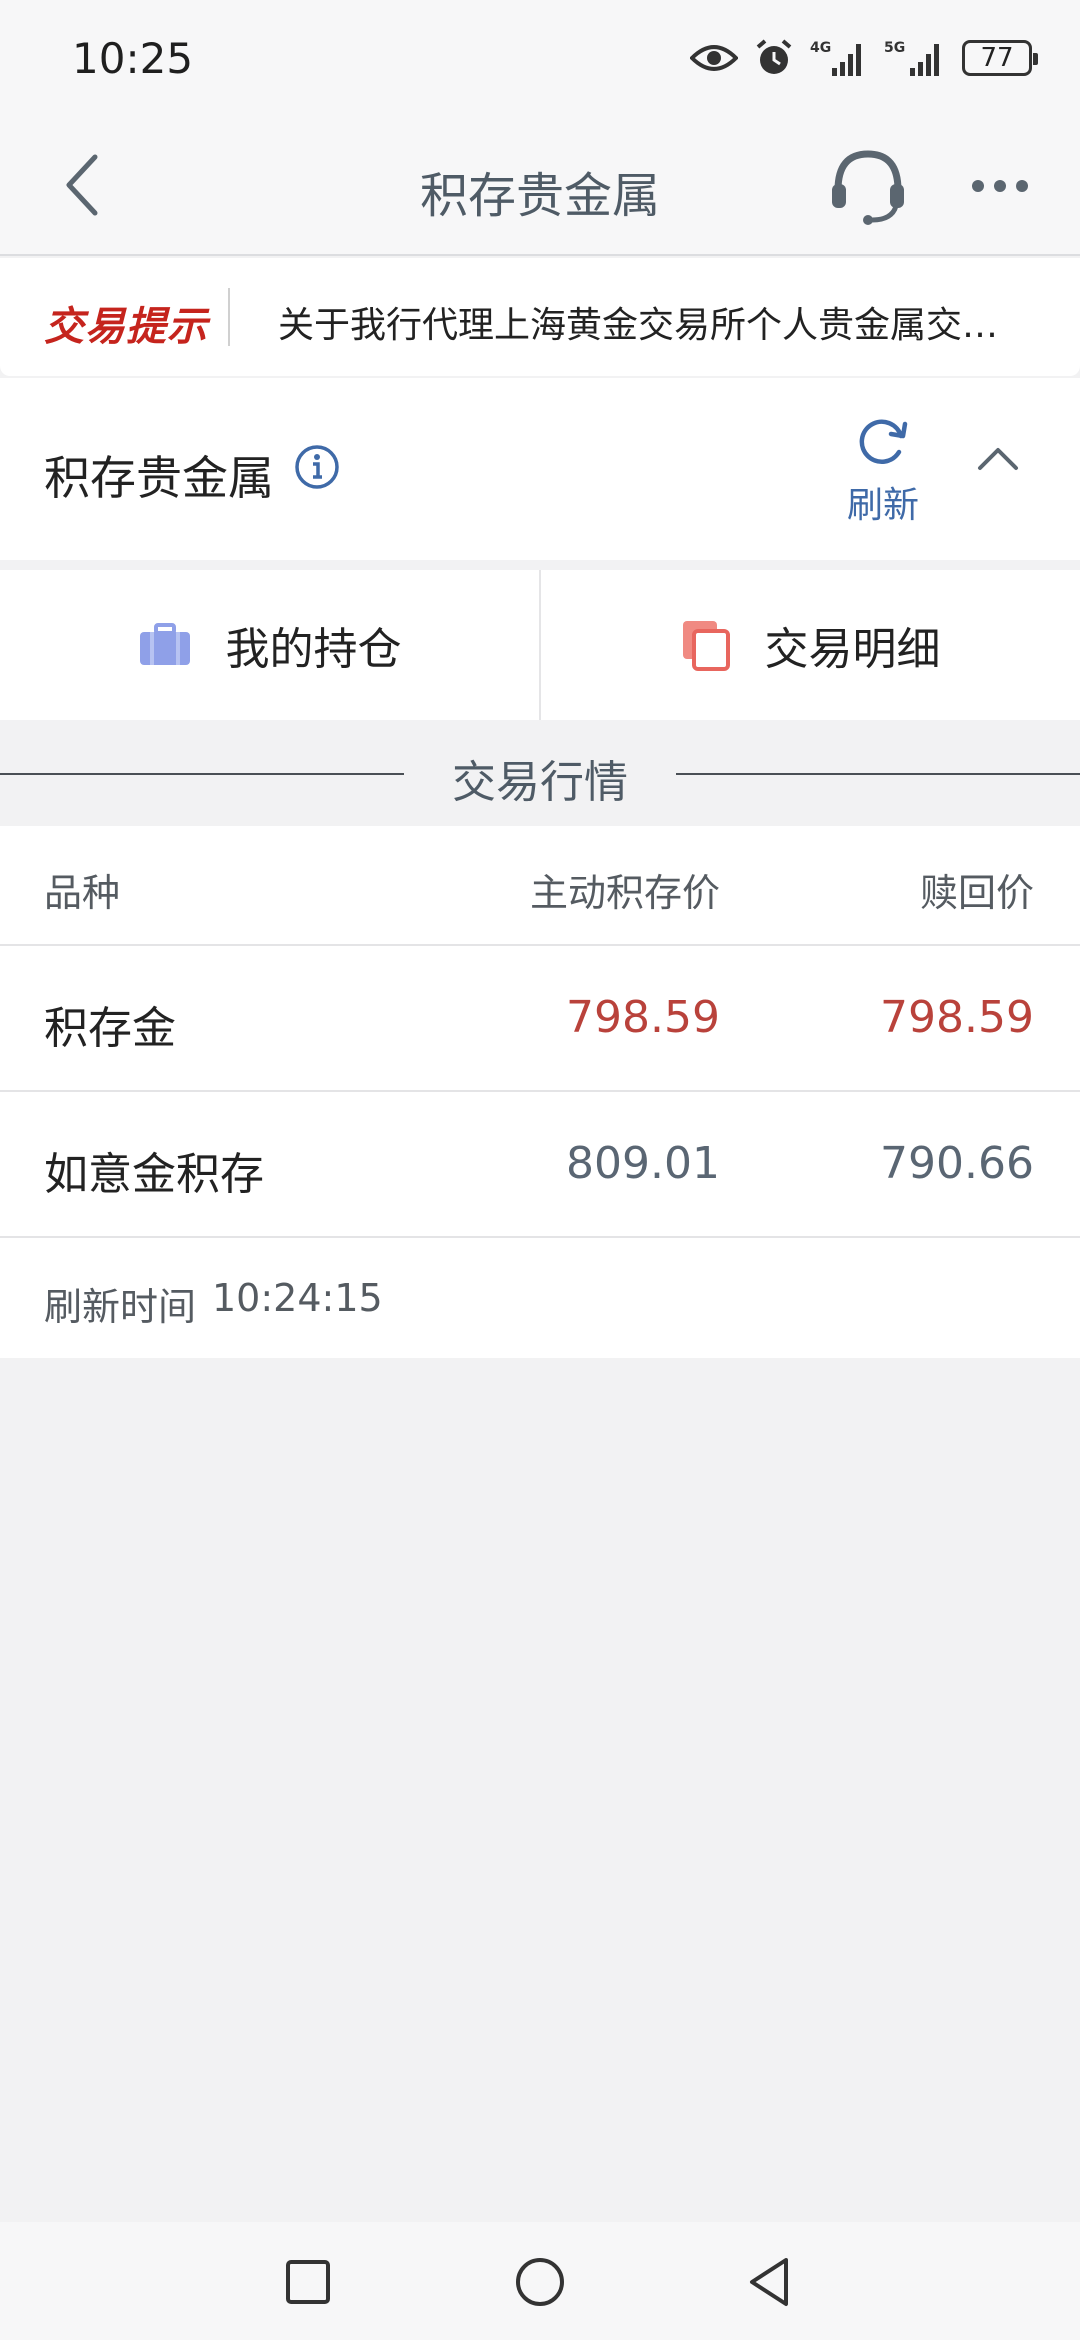  What do you see at coordinates (643, 1163) in the screenshot?
I see `active-price: 809.01` at bounding box center [643, 1163].